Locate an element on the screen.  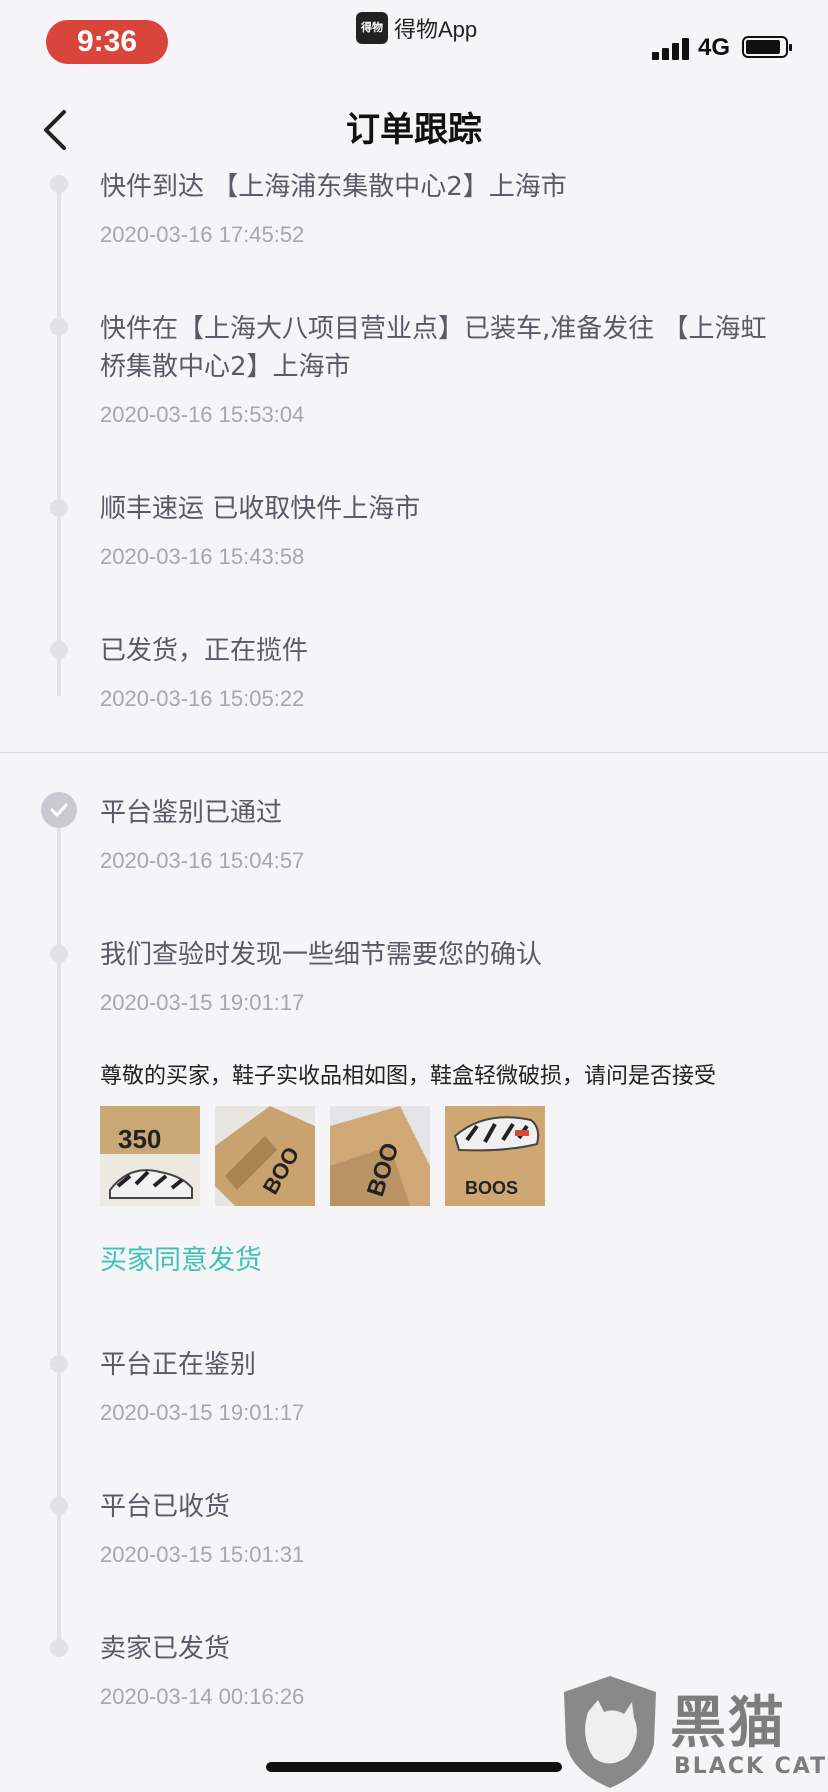
timeline-line is located at coordinates (59, 436).